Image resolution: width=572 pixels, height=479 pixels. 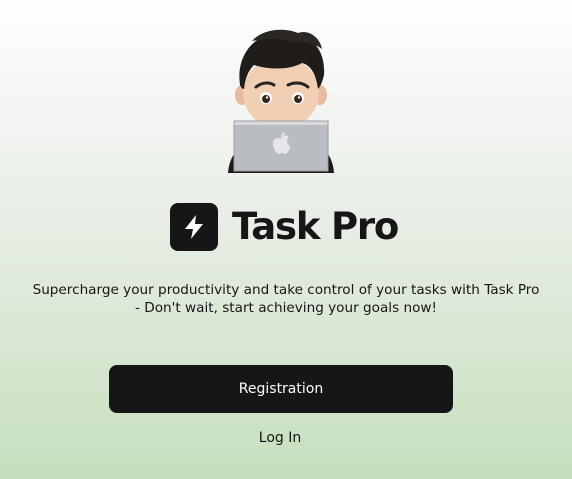 What do you see at coordinates (281, 389) in the screenshot?
I see `registration-button: Registration` at bounding box center [281, 389].